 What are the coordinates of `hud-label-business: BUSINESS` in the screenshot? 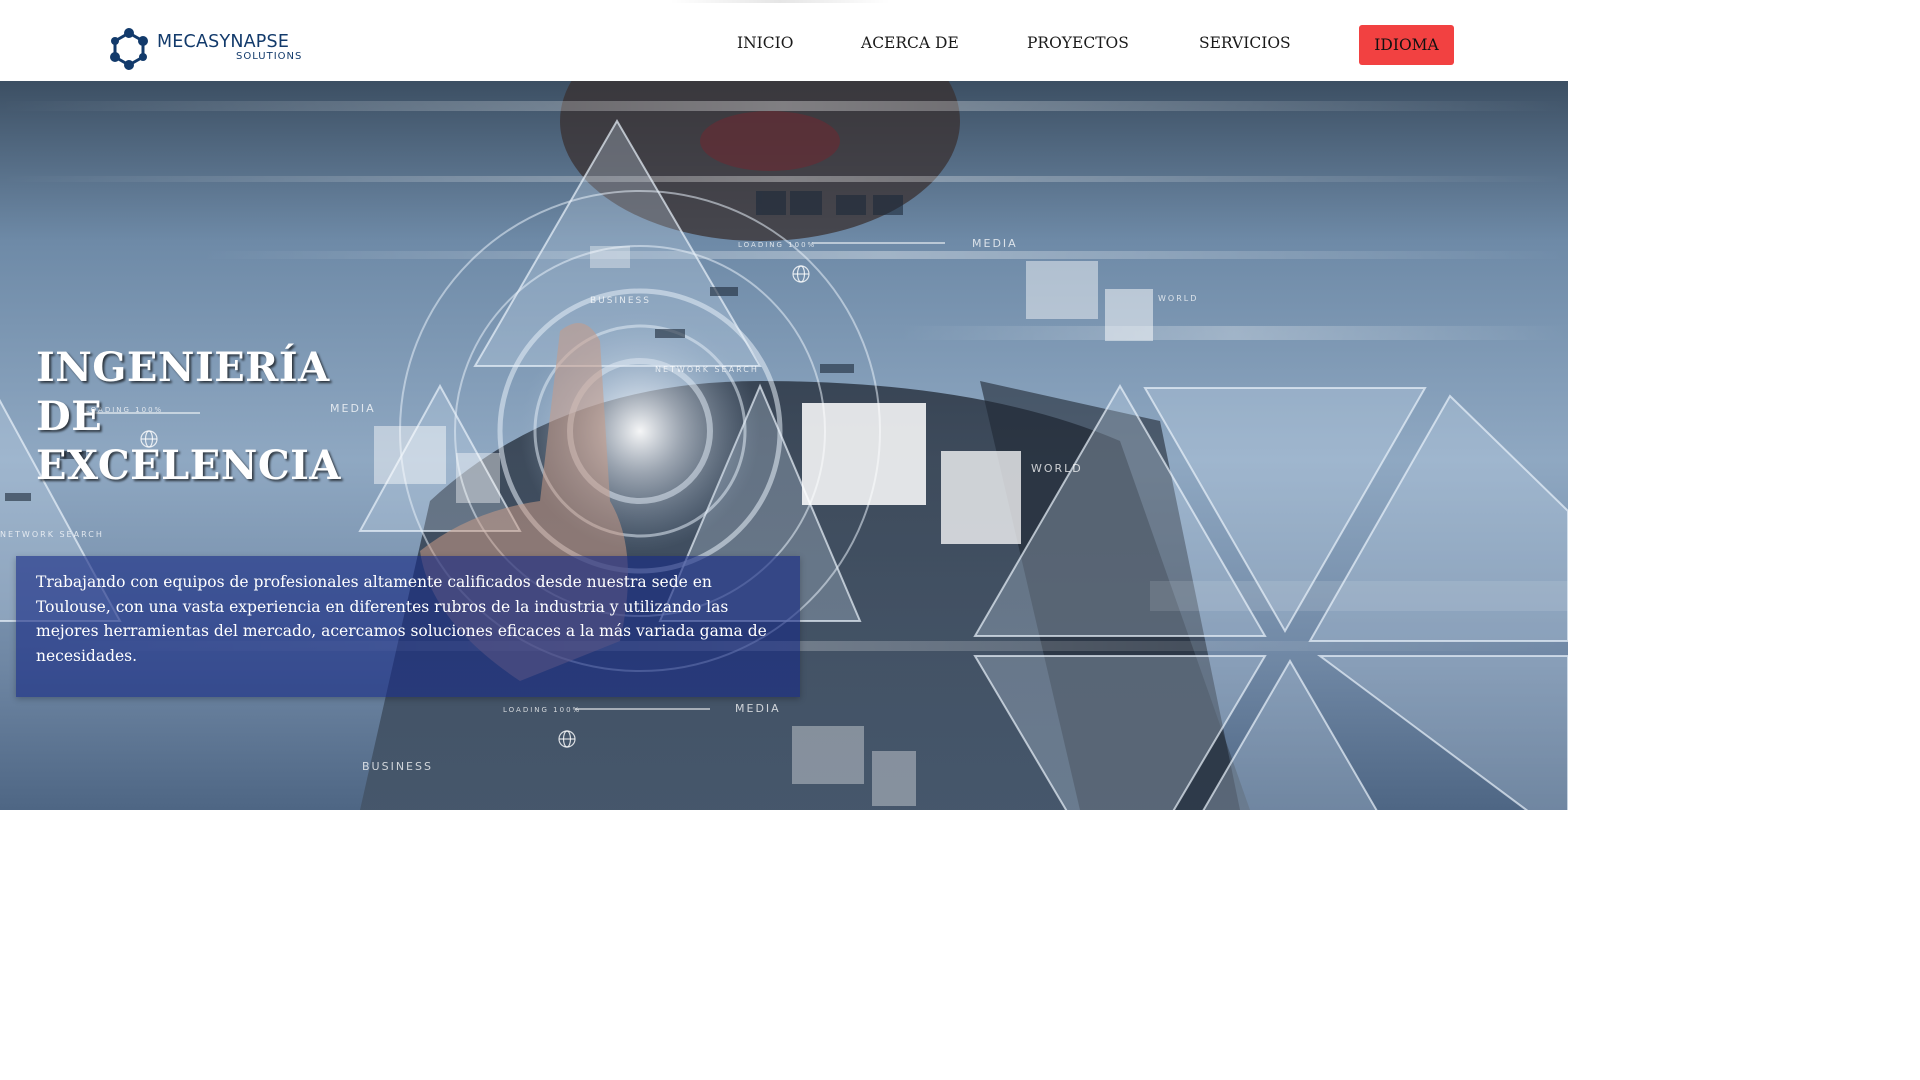 It's located at (397, 766).